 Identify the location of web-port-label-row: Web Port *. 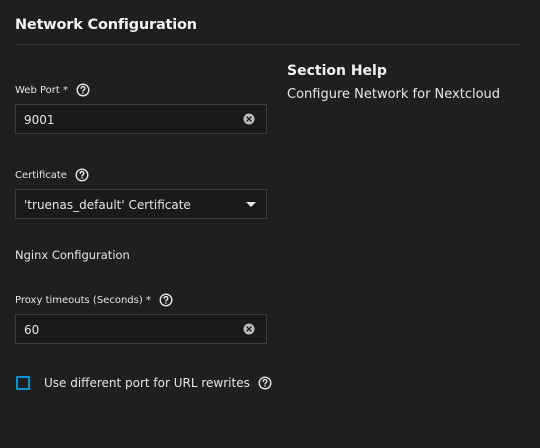
(52, 90).